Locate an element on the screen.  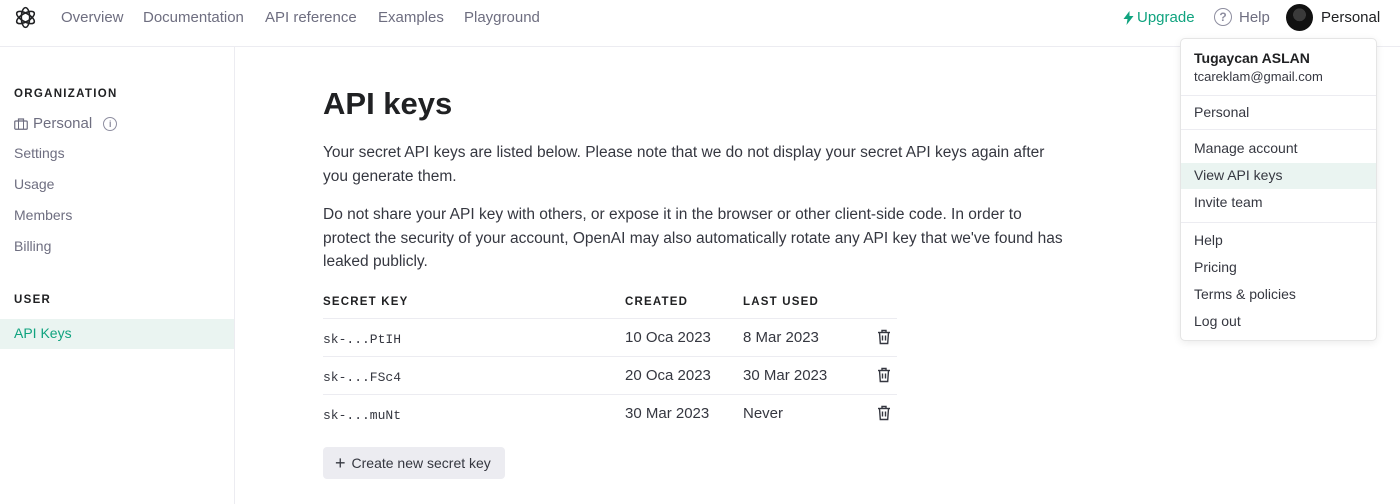
help-label: Help is located at coordinates (1254, 17).